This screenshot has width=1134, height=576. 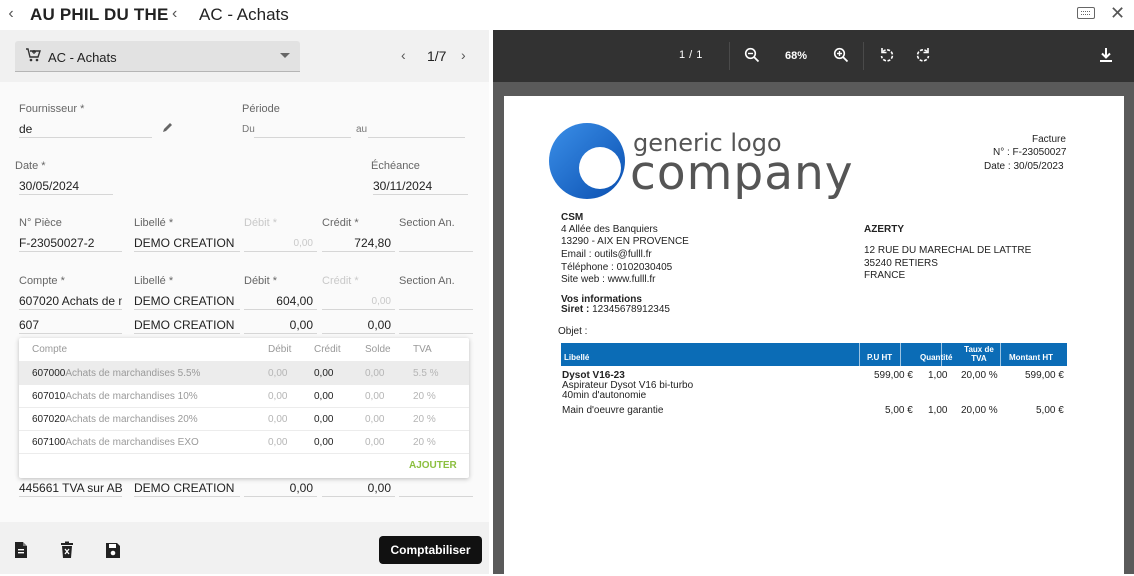 I want to click on option-label: Achats de marchandises 20%, so click(x=131, y=419).